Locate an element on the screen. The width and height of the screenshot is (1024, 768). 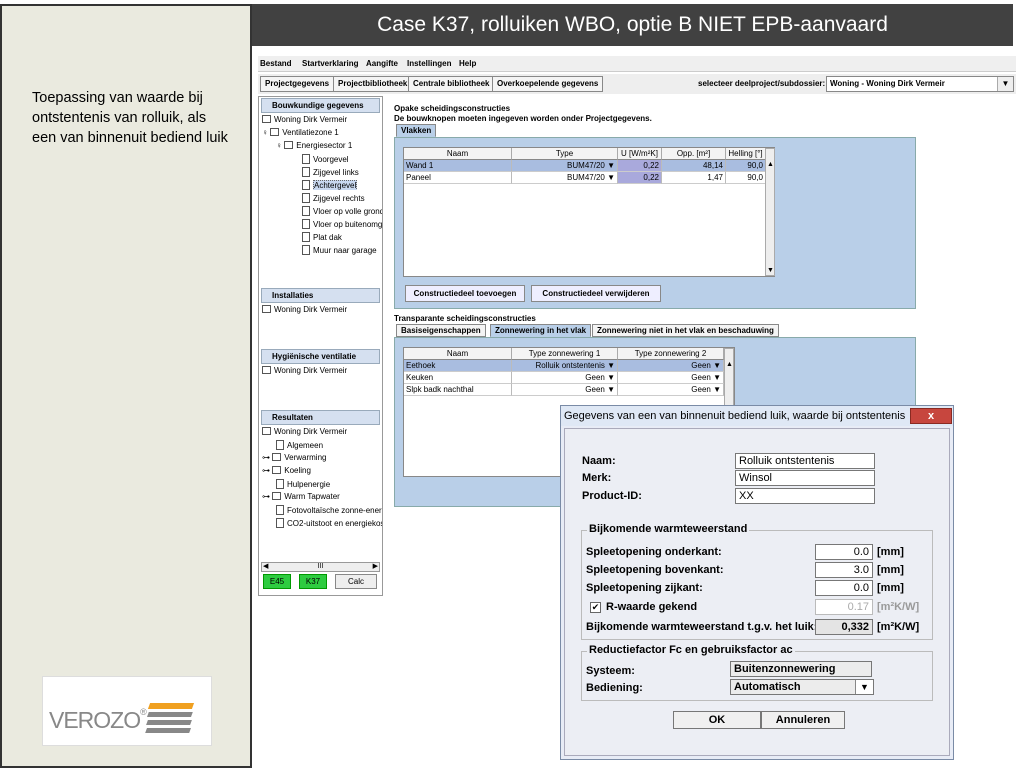
tree-item-co2-uitstoot: CO2-uitstoot en energiekost is located at coordinates (329, 523).